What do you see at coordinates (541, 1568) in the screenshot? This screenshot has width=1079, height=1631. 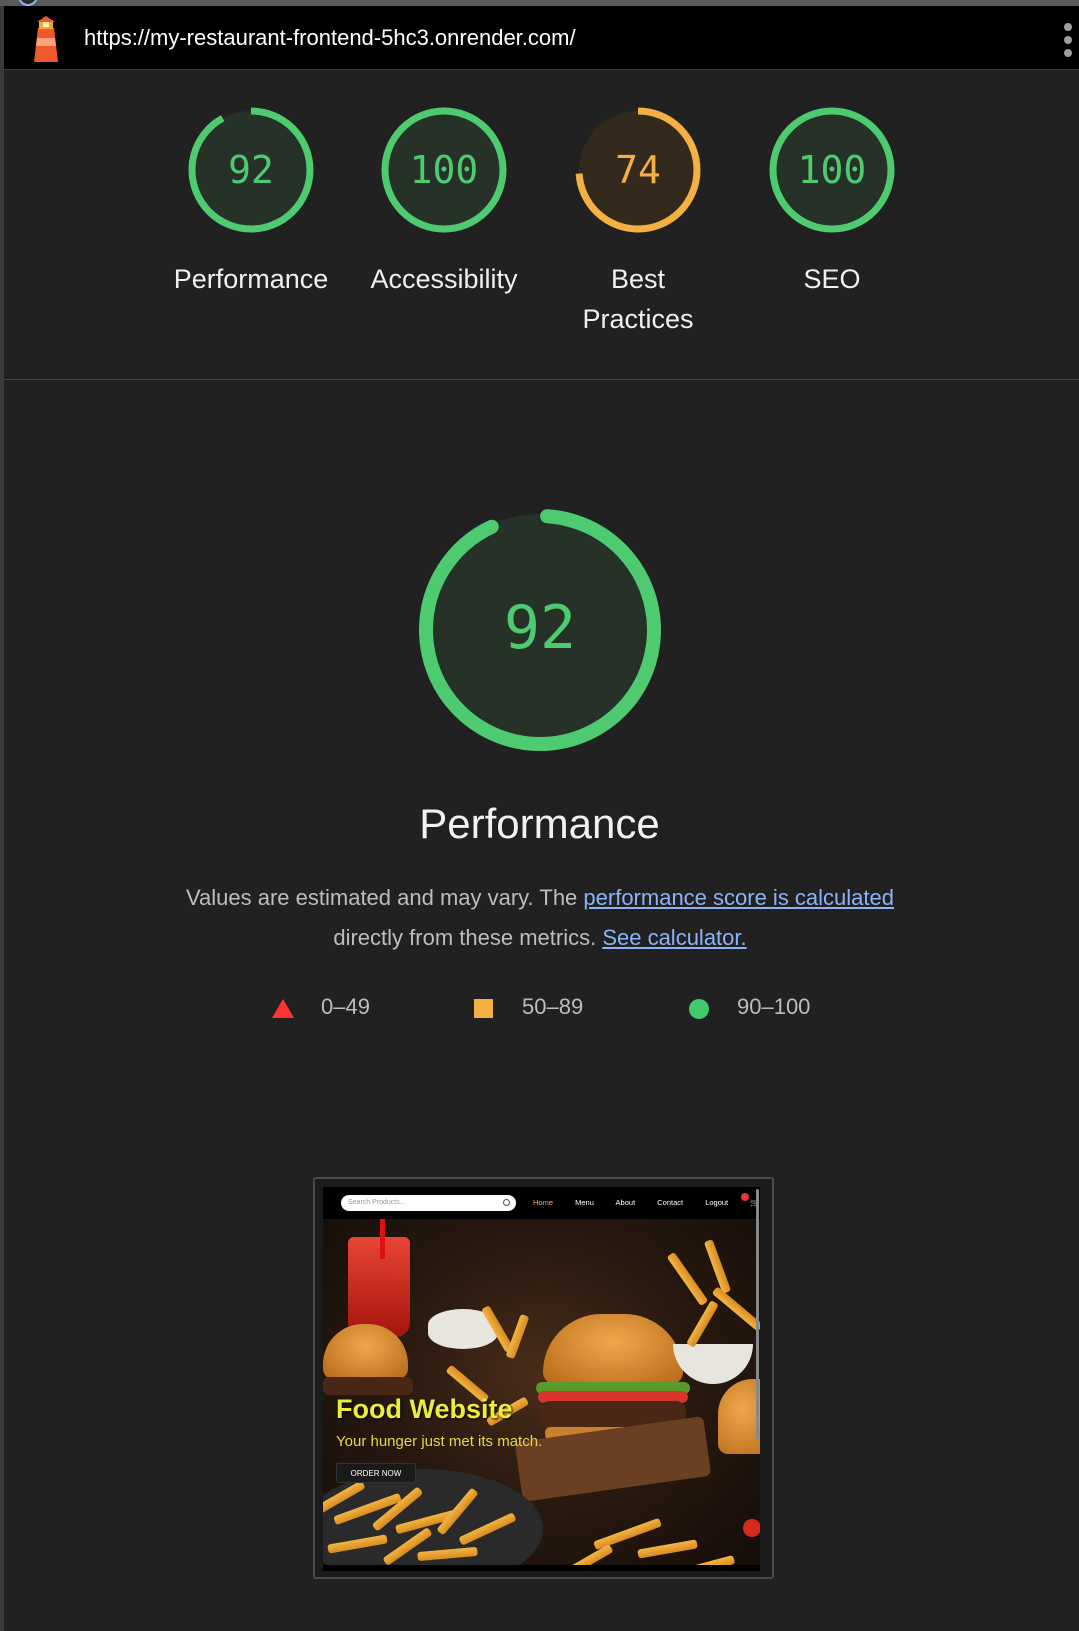 I see `screenshot-bottom-bar` at bounding box center [541, 1568].